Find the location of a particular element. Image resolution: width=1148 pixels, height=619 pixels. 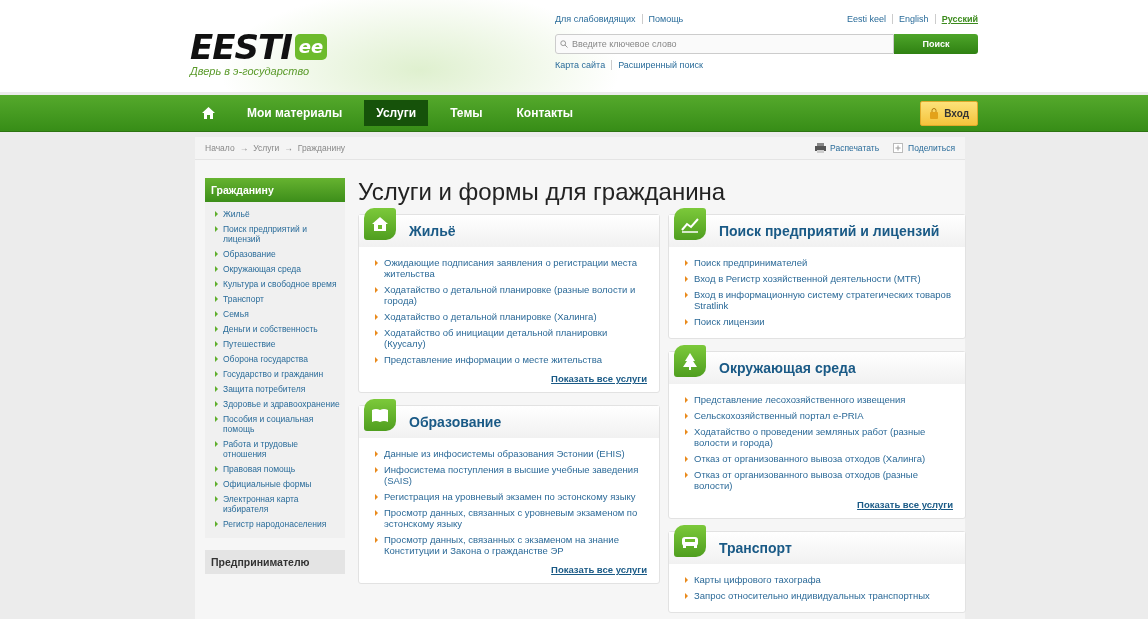

sidebar-link: Защита потребителя is located at coordinates (264, 389).